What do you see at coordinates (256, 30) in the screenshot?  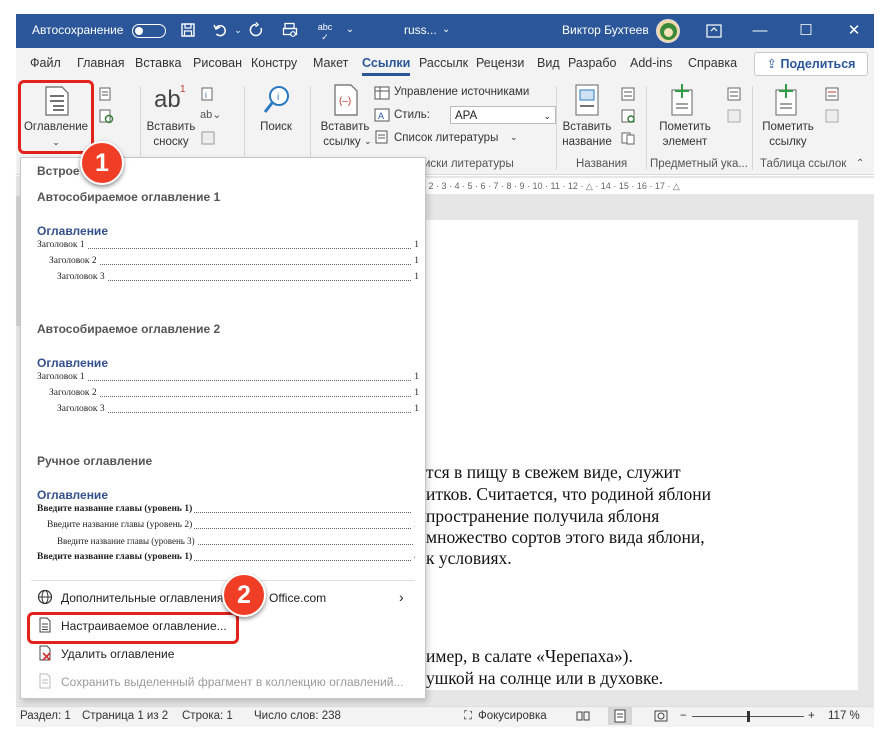 I see `redo-icon` at bounding box center [256, 30].